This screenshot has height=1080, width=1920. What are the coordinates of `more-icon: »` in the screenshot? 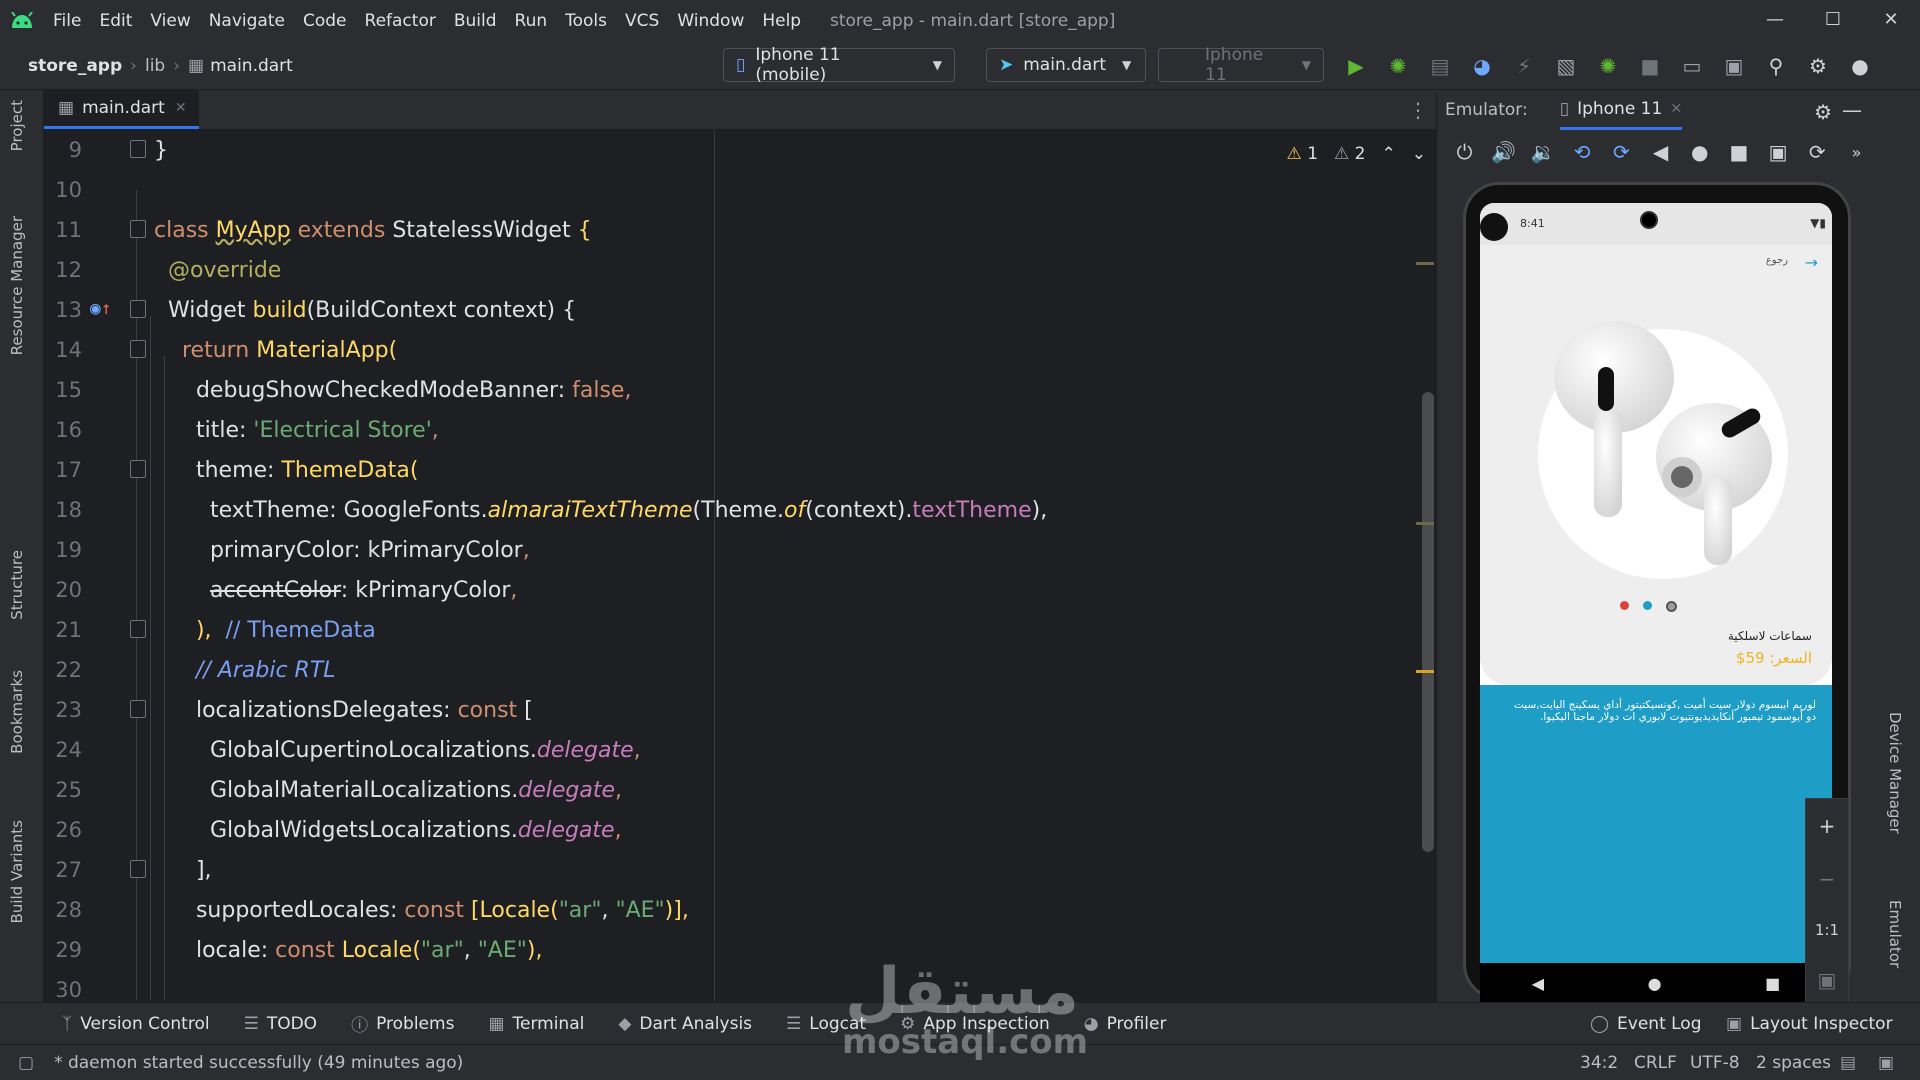 It's located at (1856, 152).